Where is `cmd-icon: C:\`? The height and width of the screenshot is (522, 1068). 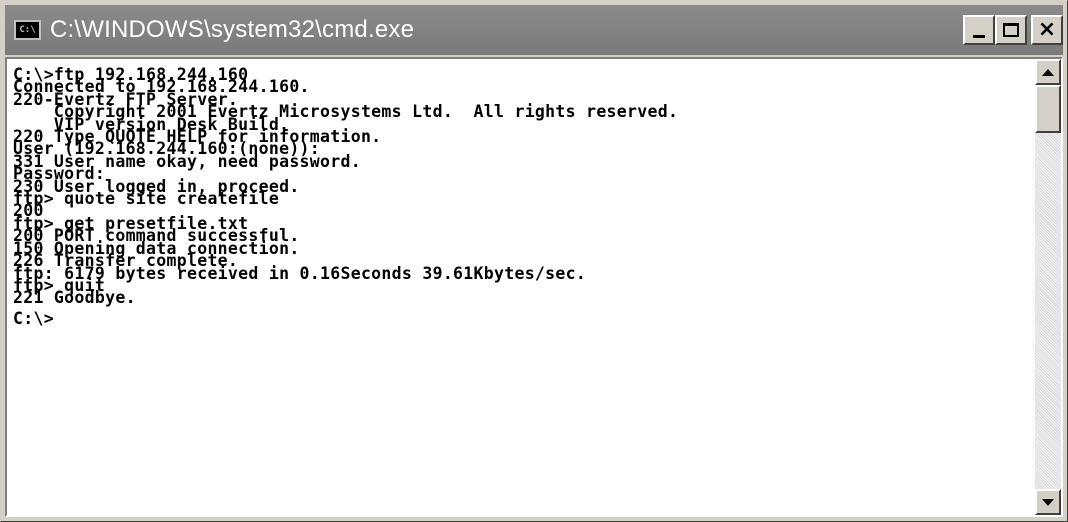 cmd-icon: C:\ is located at coordinates (27, 30).